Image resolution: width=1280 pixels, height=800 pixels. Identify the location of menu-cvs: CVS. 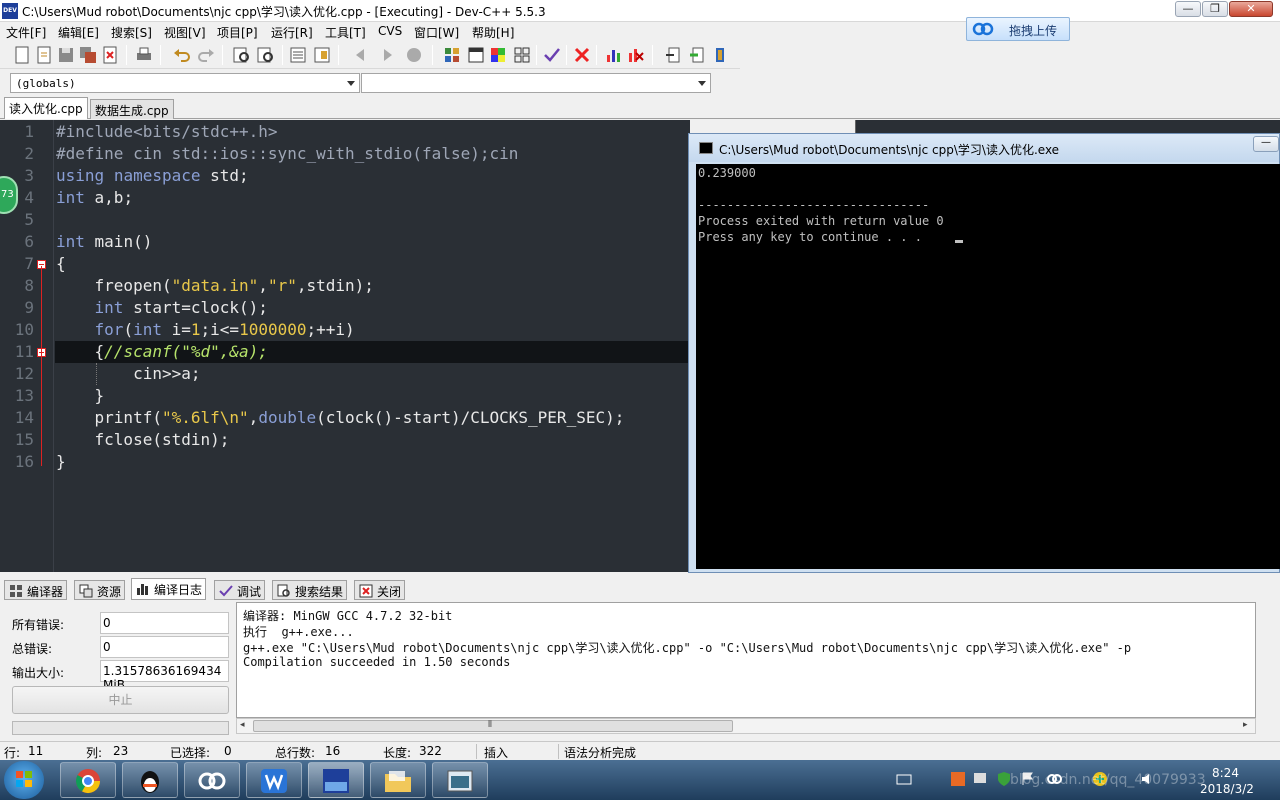
(390, 31).